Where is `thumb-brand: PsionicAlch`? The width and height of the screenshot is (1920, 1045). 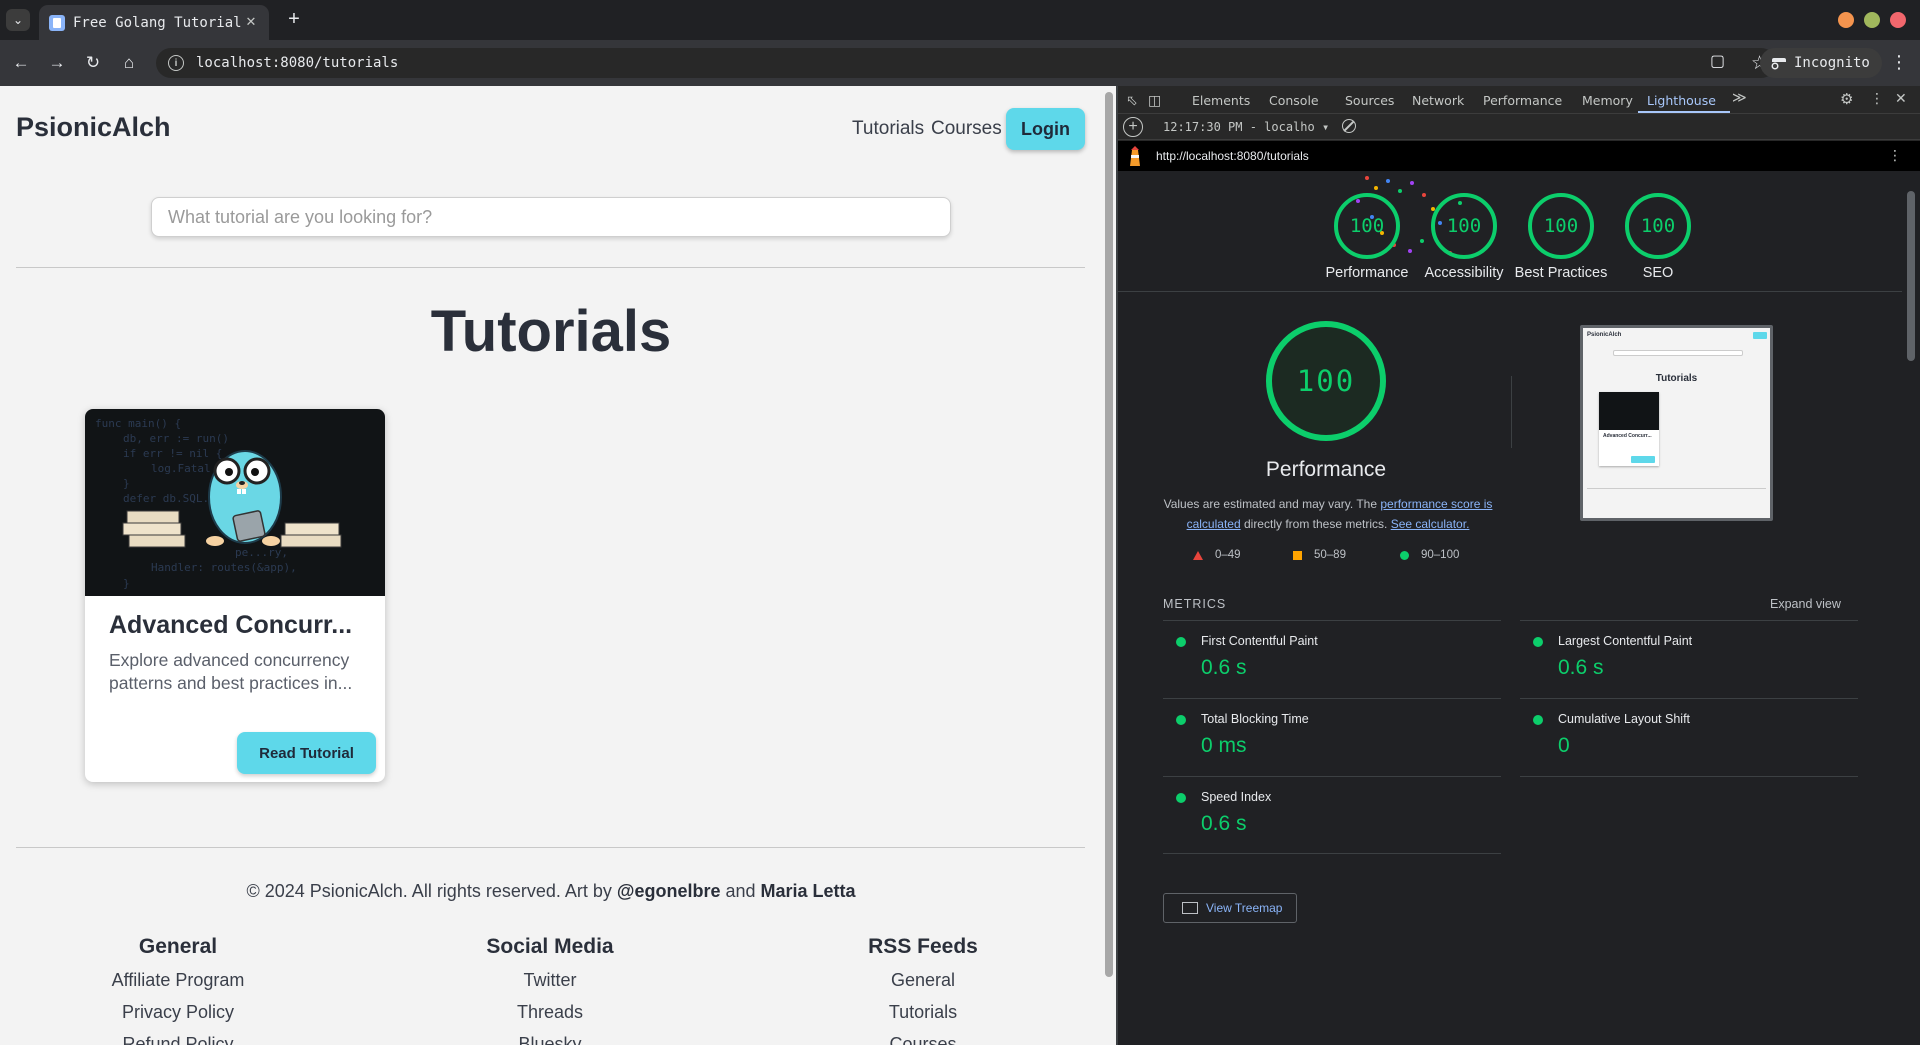
thumb-brand: PsionicAlch is located at coordinates (1604, 335).